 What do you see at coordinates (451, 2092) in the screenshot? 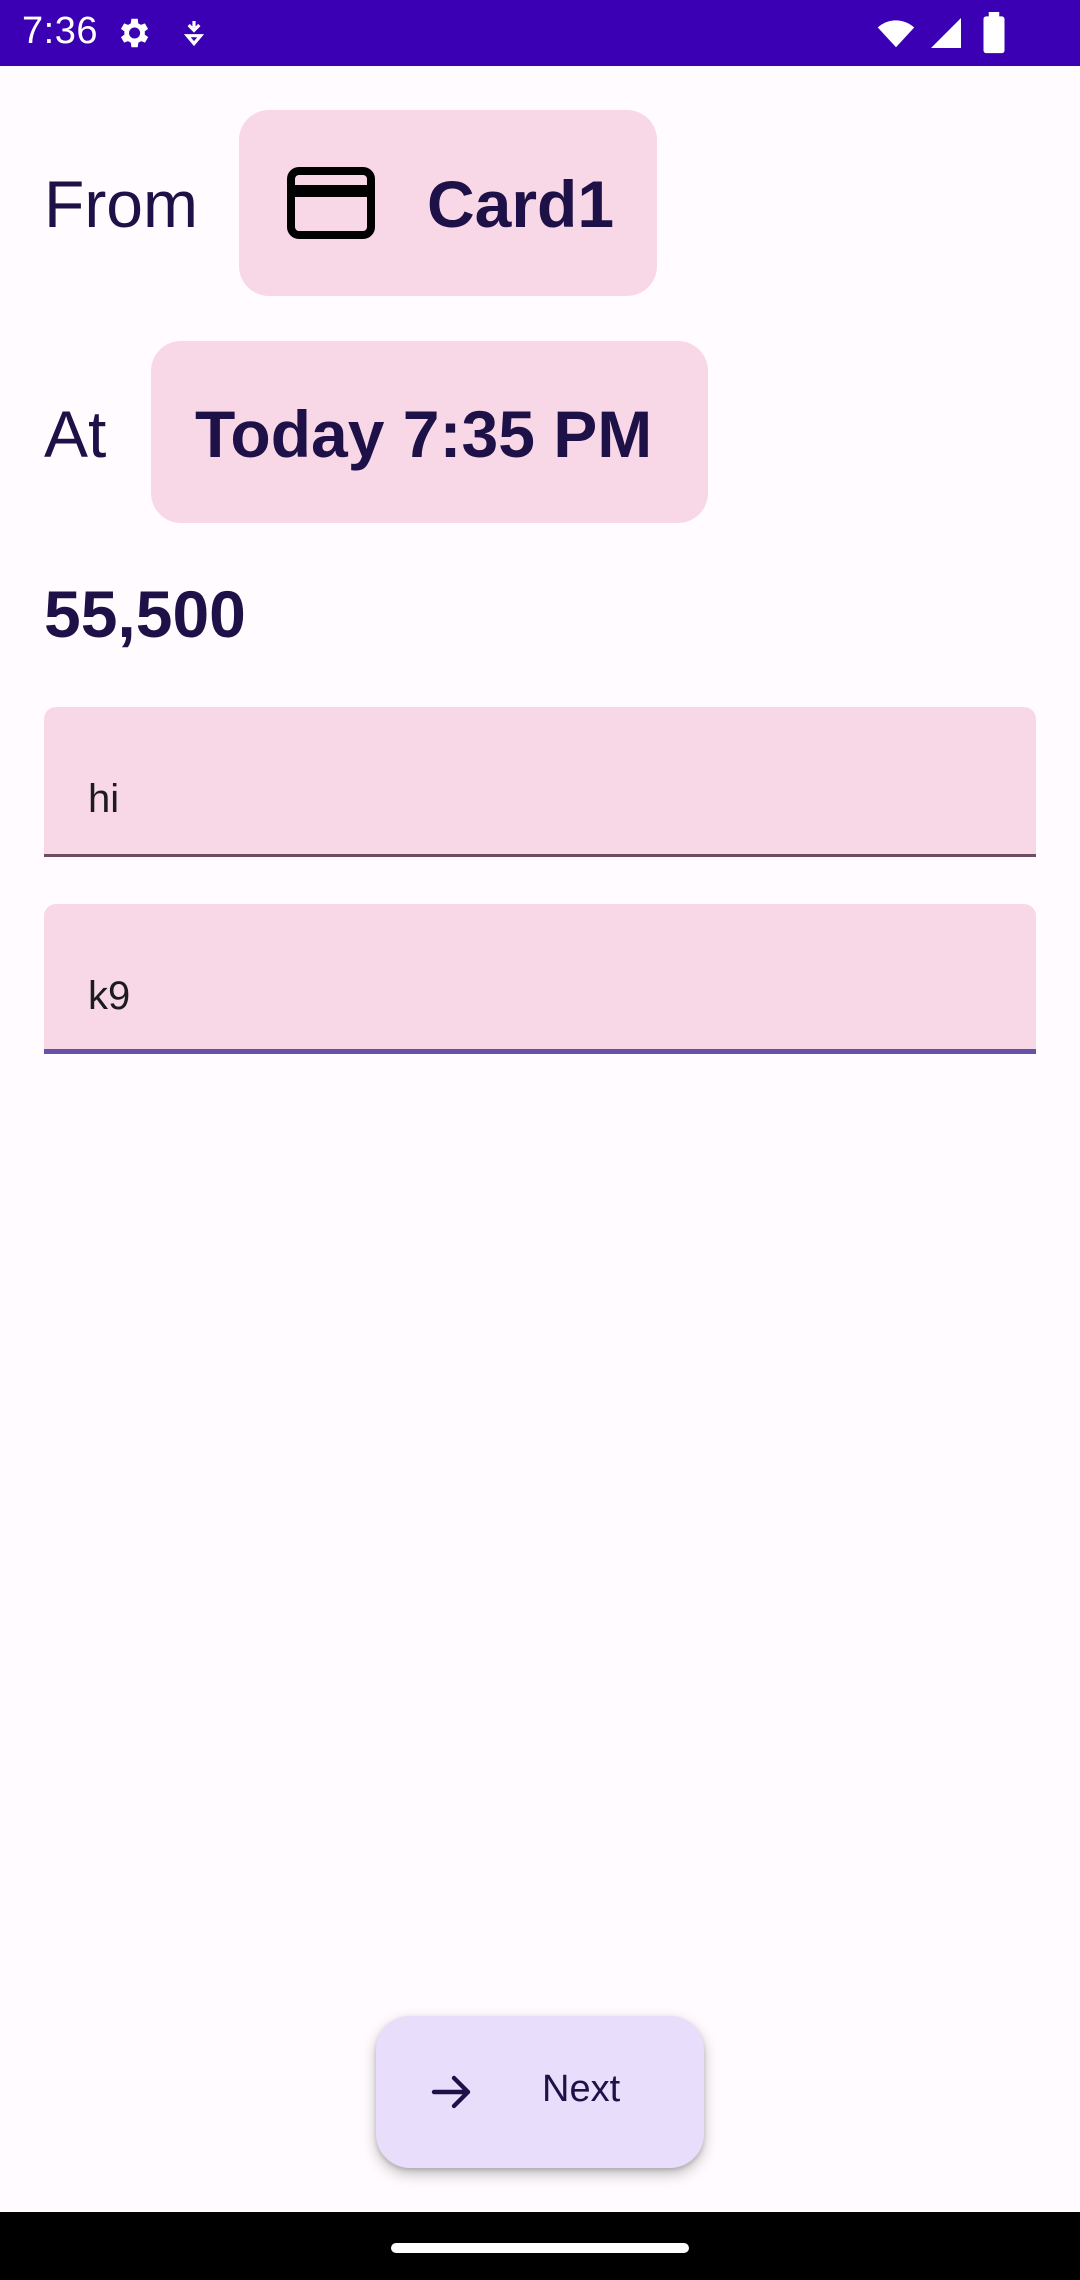
I see `arrow-forward-icon` at bounding box center [451, 2092].